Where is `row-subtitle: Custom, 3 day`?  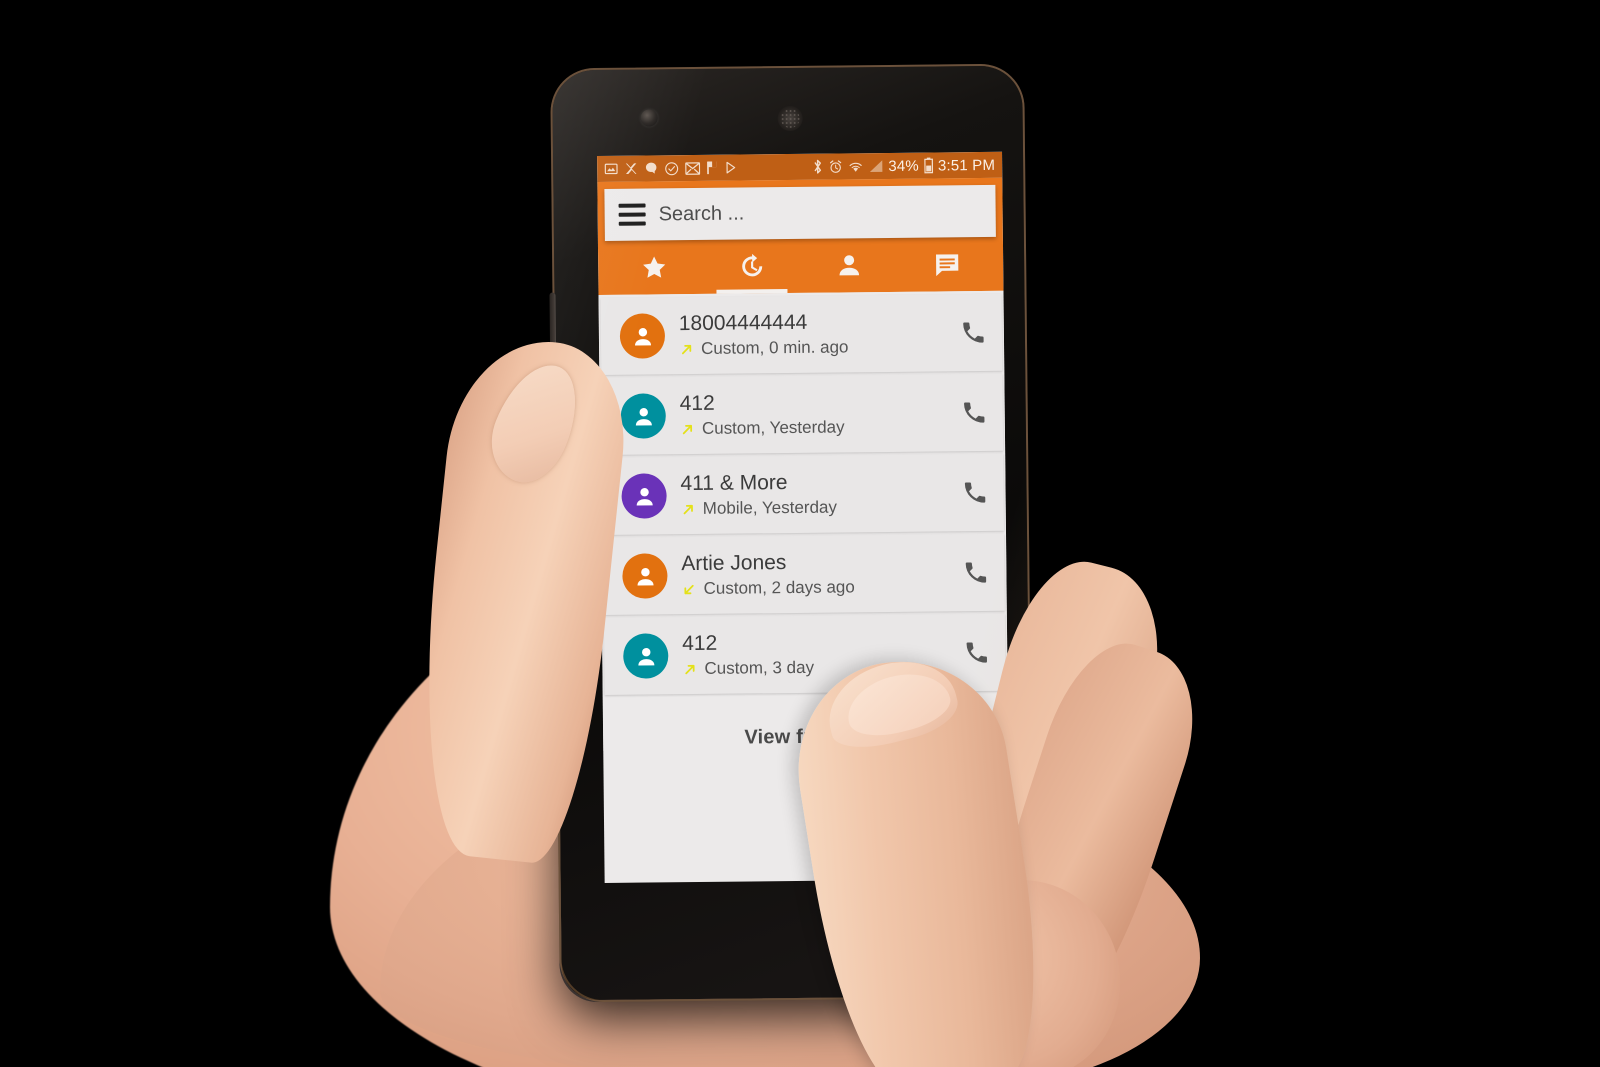 row-subtitle: Custom, 3 day is located at coordinates (814, 668).